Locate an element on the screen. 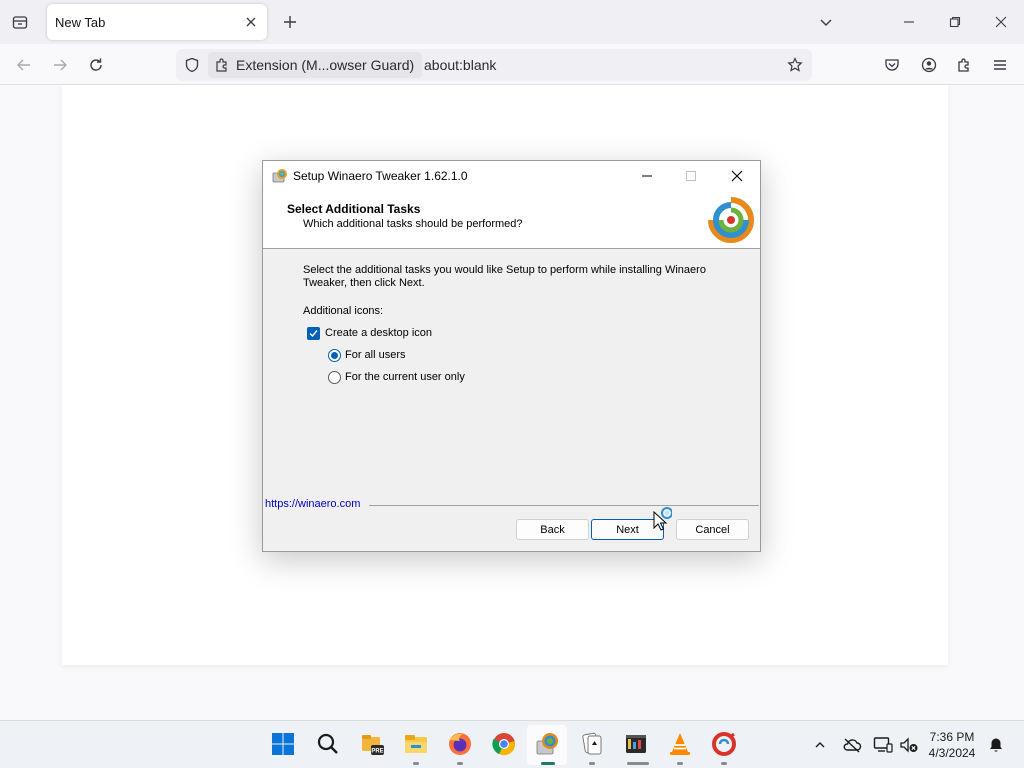  footer-separator is located at coordinates (564, 505).